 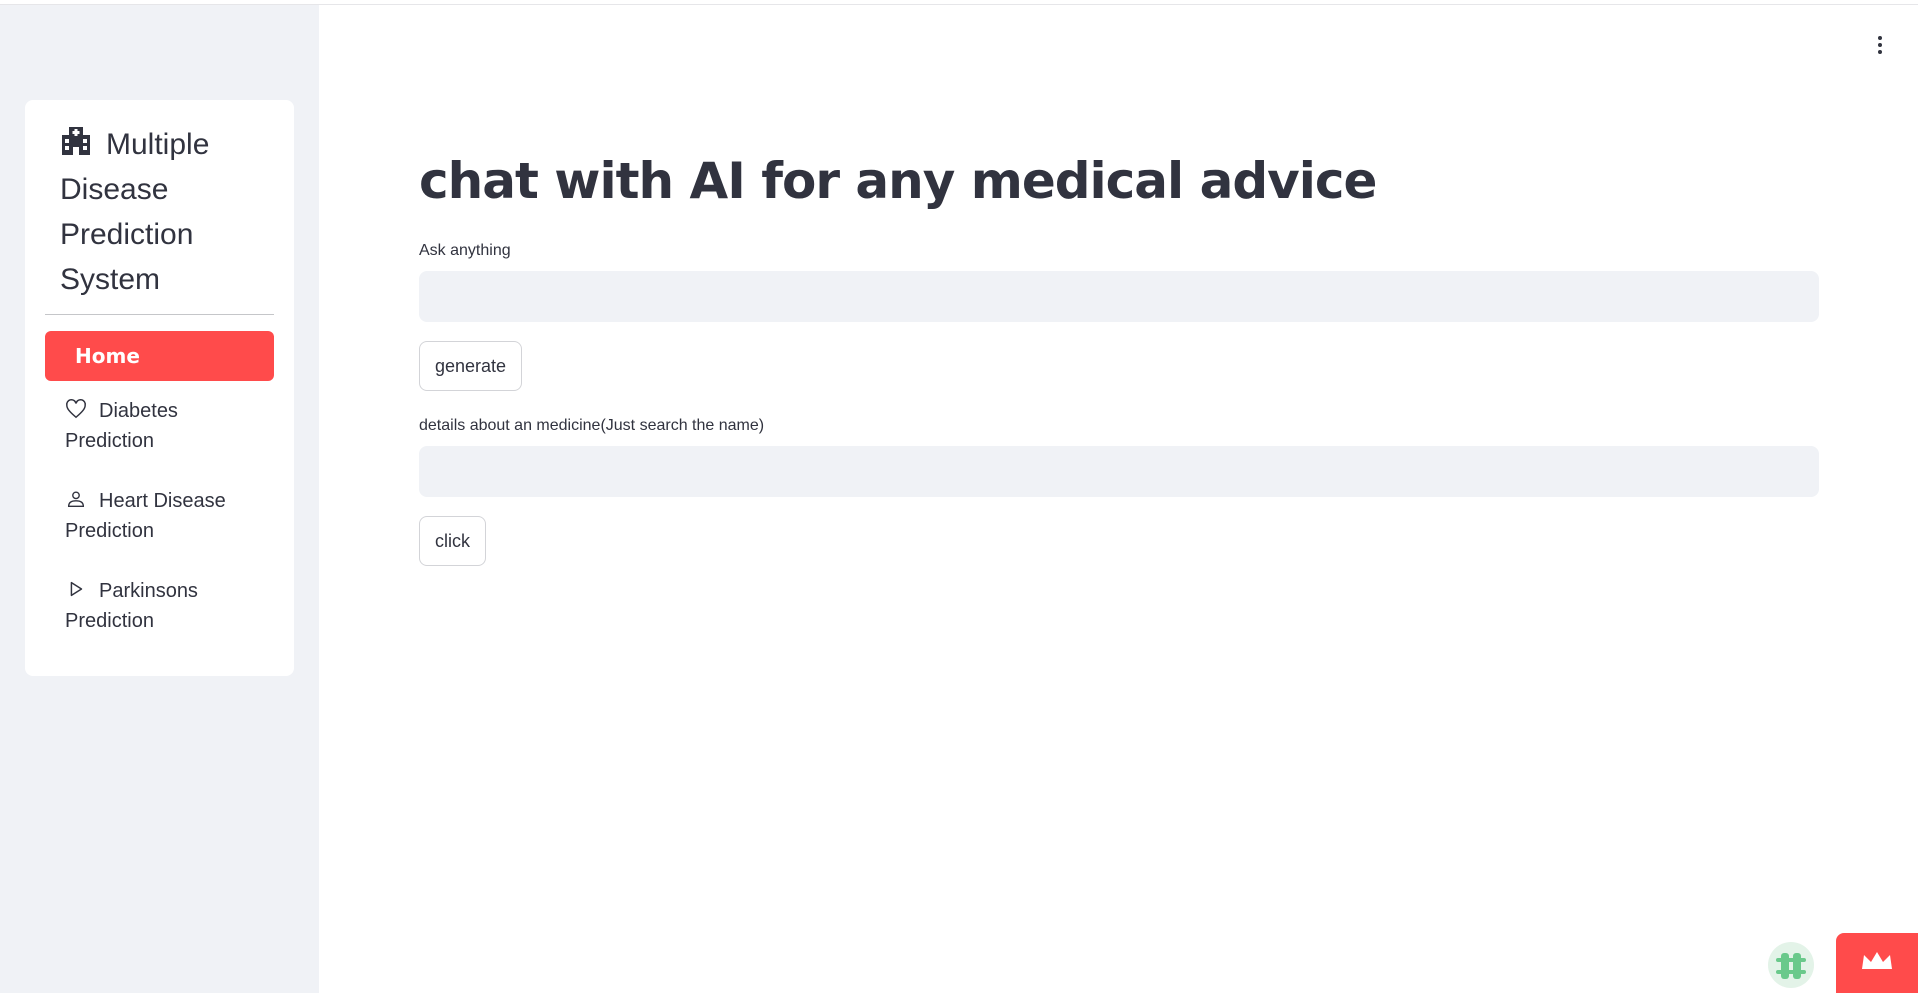 What do you see at coordinates (76, 409) in the screenshot?
I see `heart-icon` at bounding box center [76, 409].